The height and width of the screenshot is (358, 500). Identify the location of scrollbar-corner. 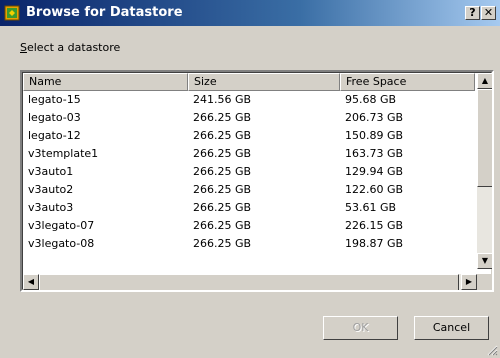
(484, 282).